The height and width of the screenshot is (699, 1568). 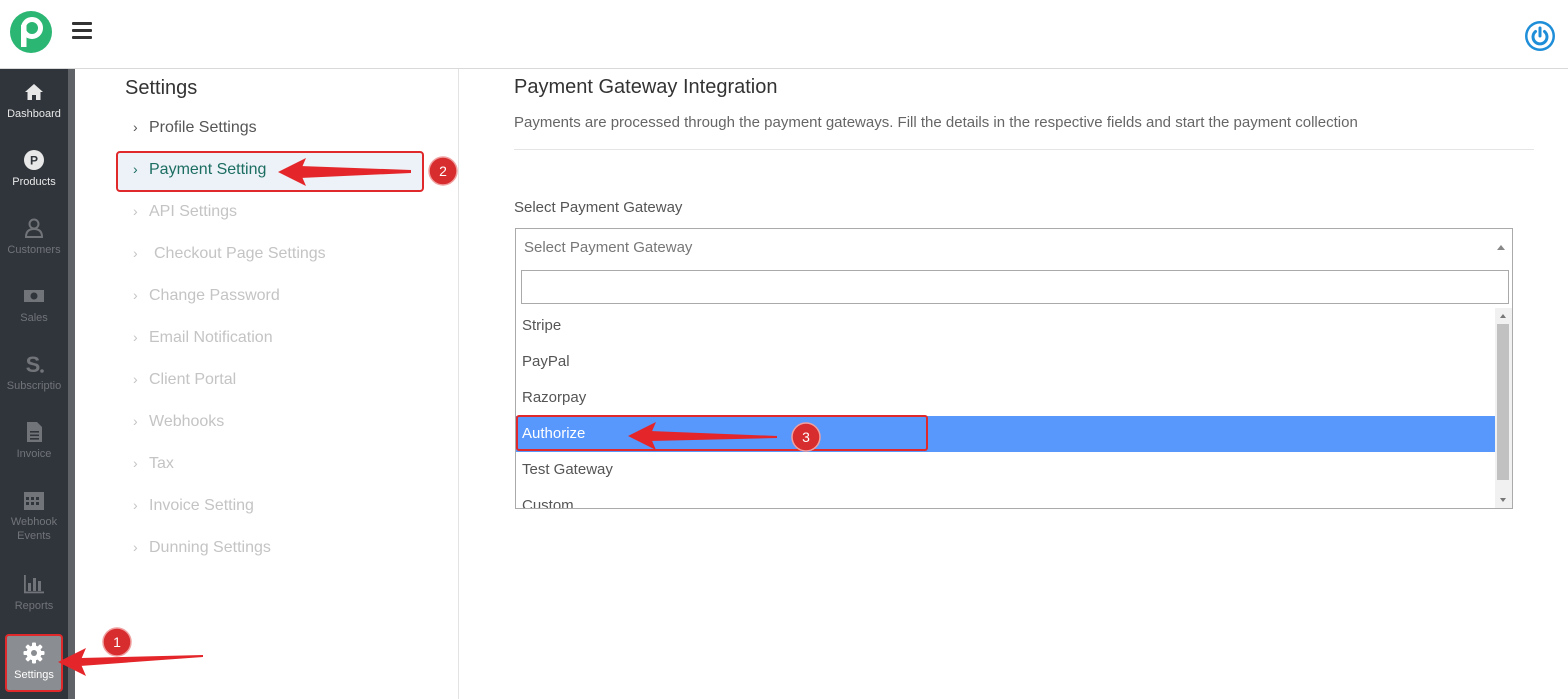 What do you see at coordinates (193, 506) in the screenshot?
I see `menu-item-invoice-setting: › Invoice Setting` at bounding box center [193, 506].